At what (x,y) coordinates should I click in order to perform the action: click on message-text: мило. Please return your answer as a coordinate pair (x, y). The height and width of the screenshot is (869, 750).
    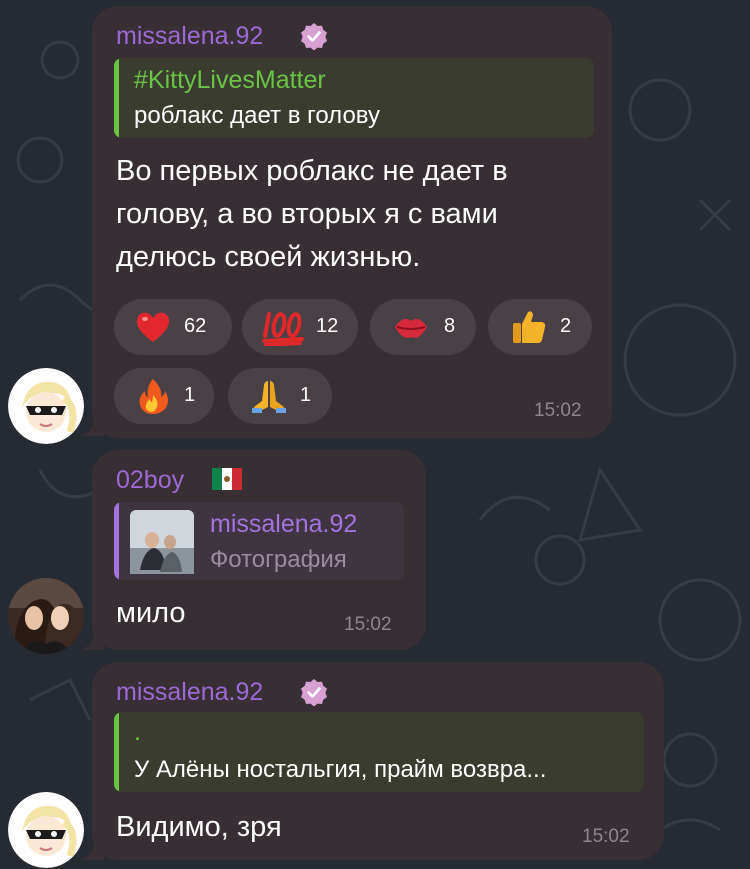
    Looking at the image, I should click on (151, 613).